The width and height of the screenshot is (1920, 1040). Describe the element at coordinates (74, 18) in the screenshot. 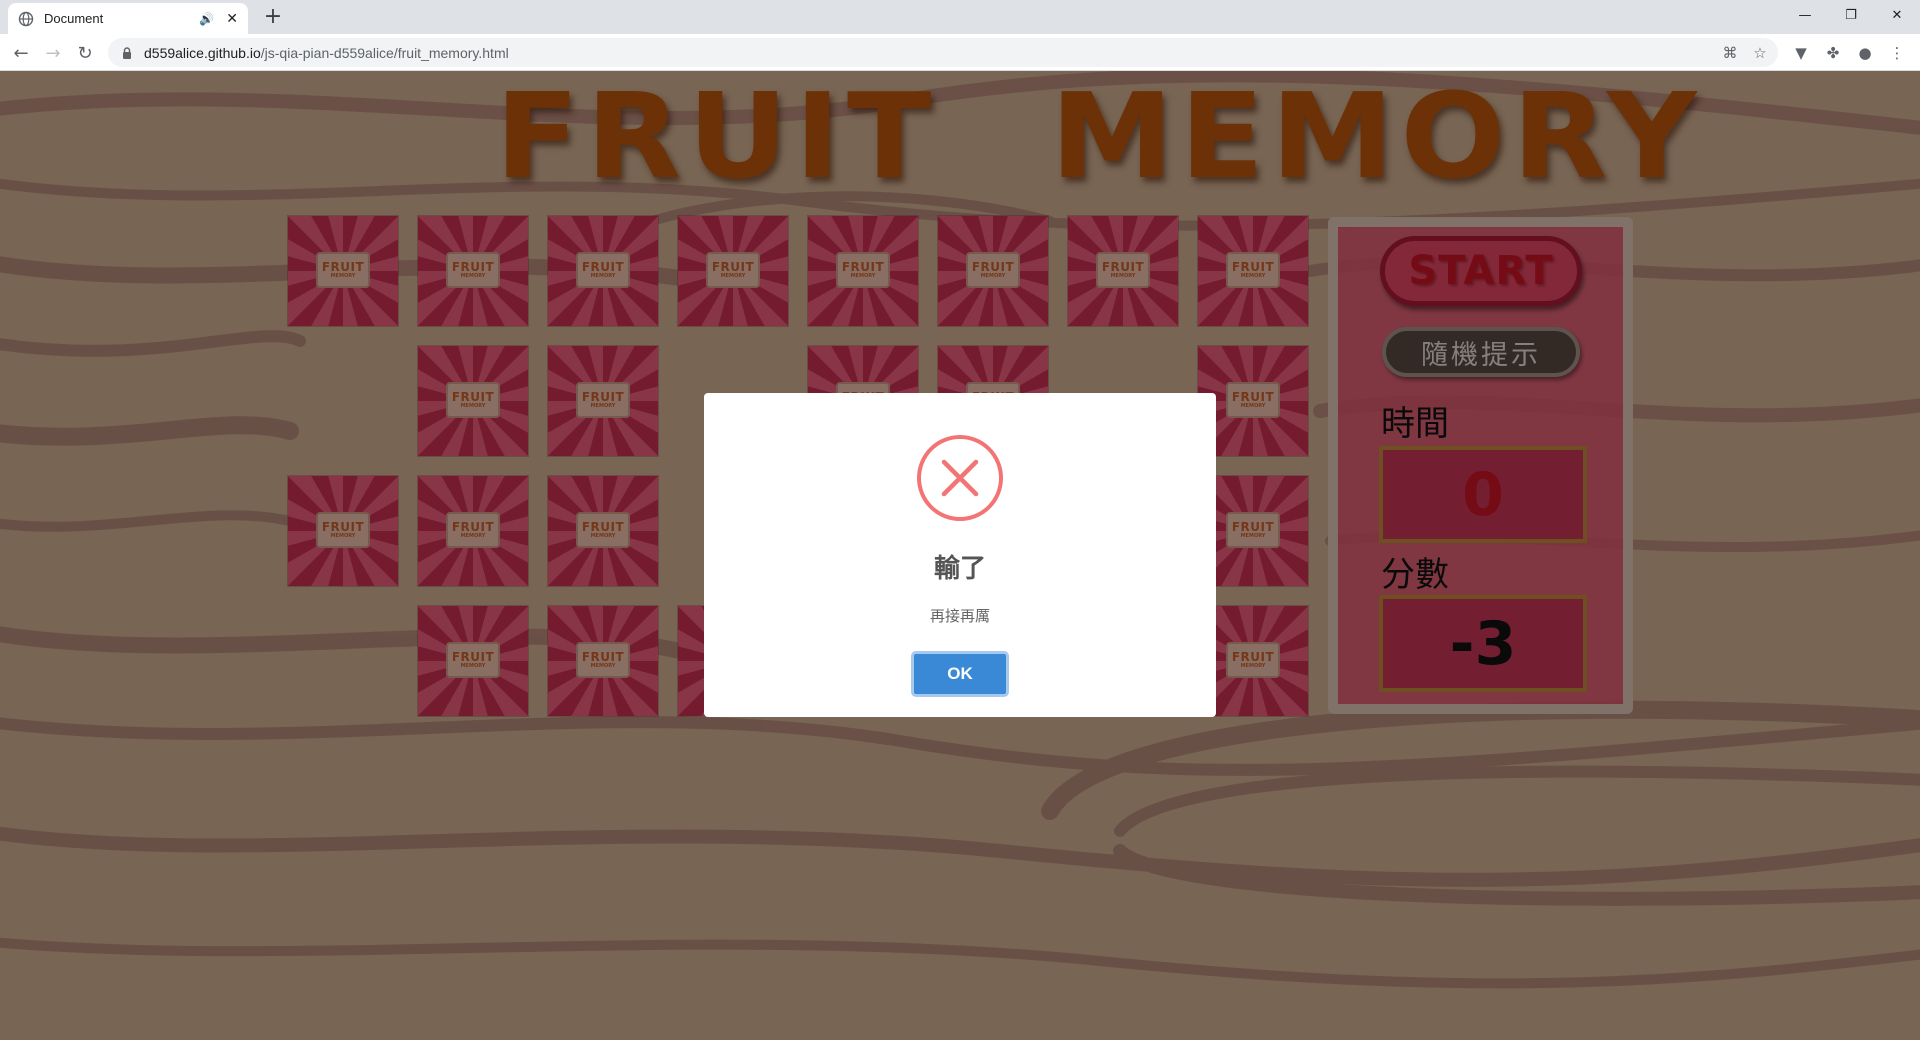

I see `tab-title: Document` at that location.